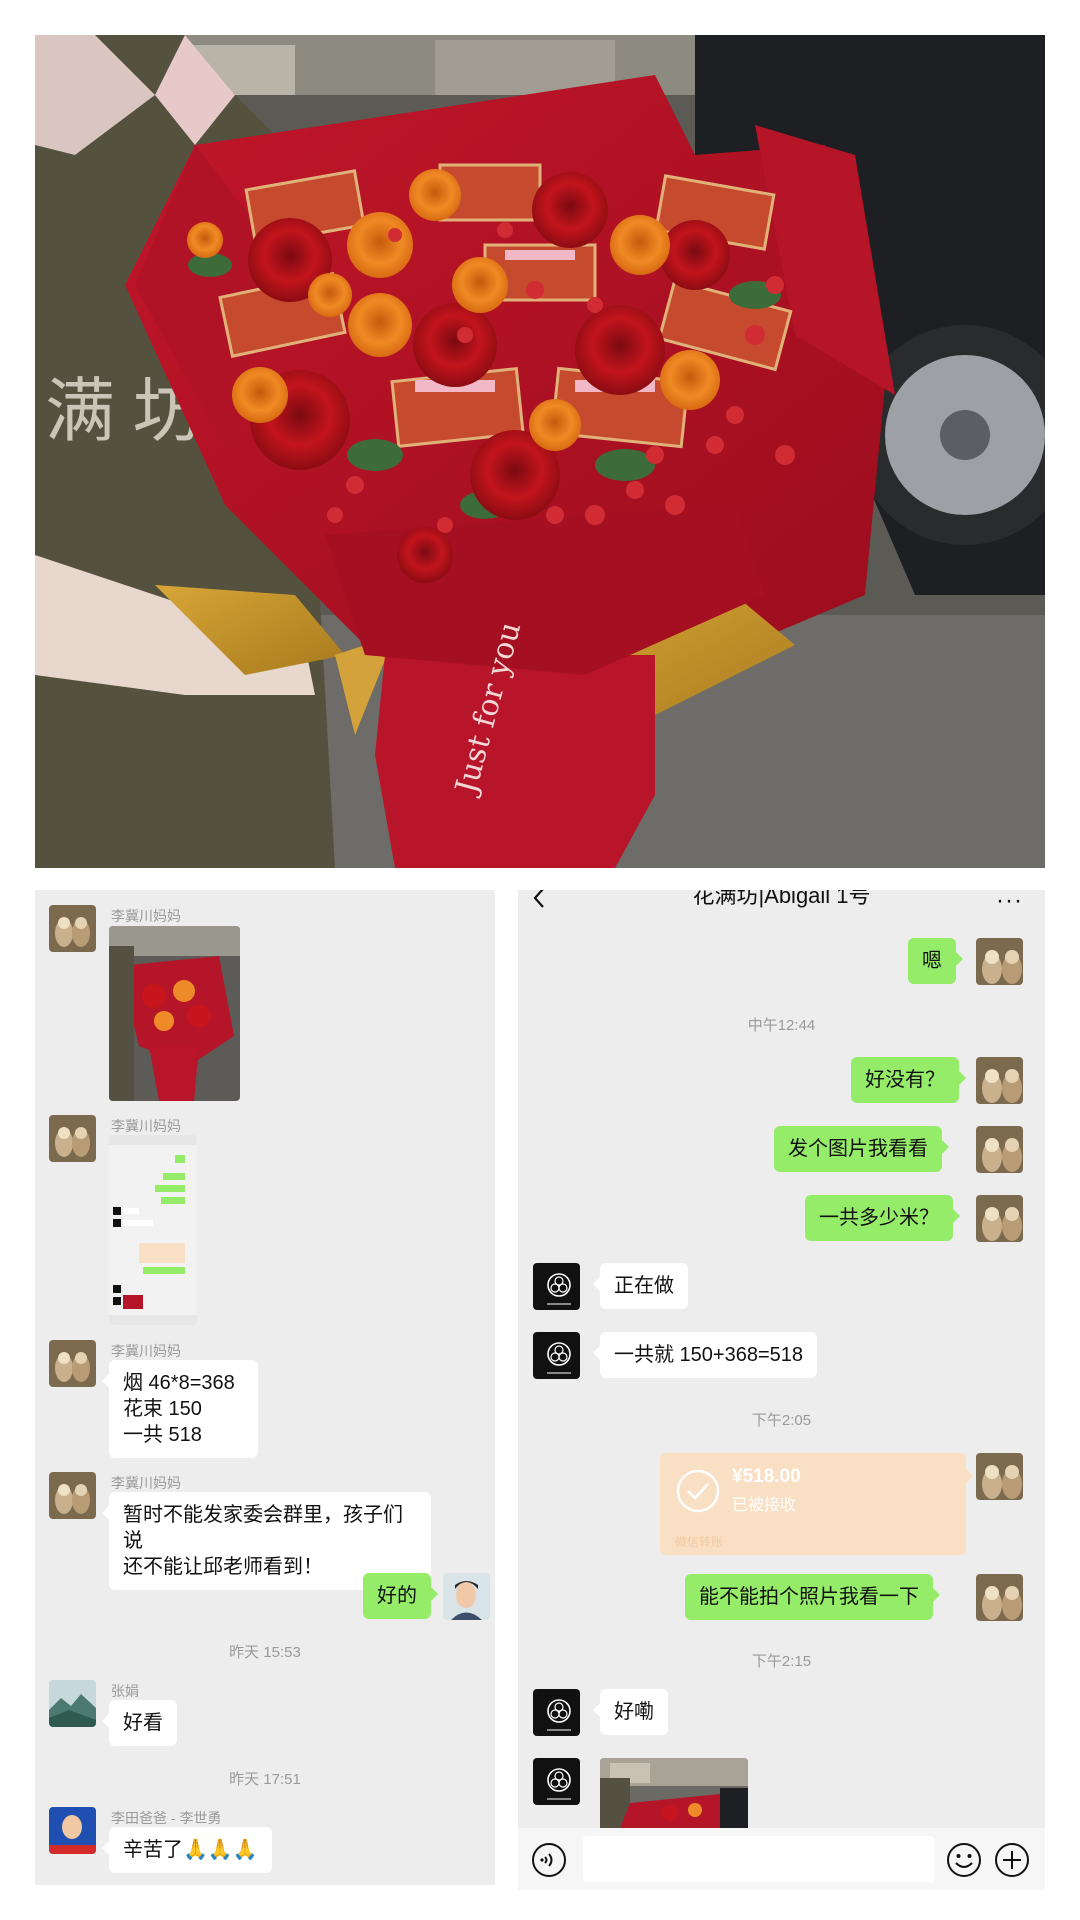  What do you see at coordinates (812, 1597) in the screenshot?
I see `message-bubble-self: 能不能拍个照片我看一下` at bounding box center [812, 1597].